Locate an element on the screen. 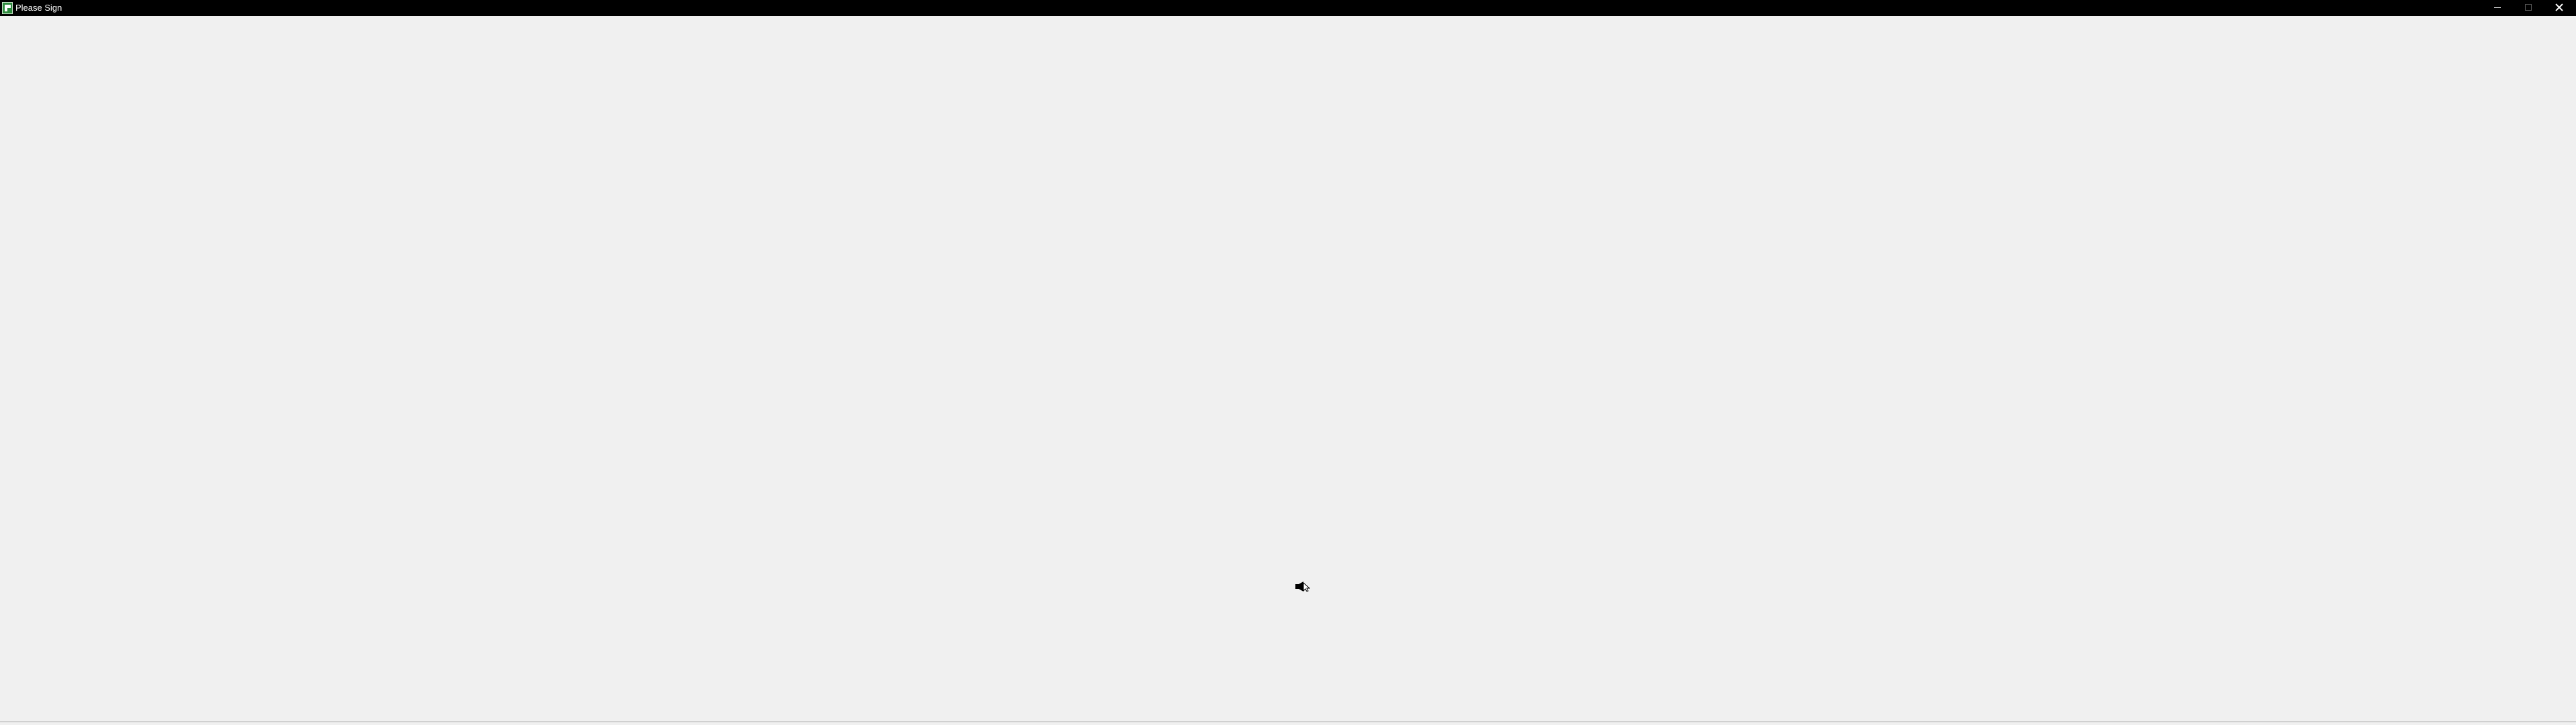 The width and height of the screenshot is (2576, 725). mouse-cursor-icon is located at coordinates (1302, 586).